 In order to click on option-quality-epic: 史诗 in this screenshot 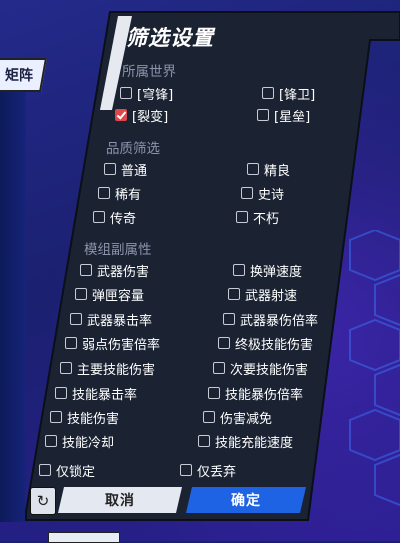, I will do `click(263, 193)`.